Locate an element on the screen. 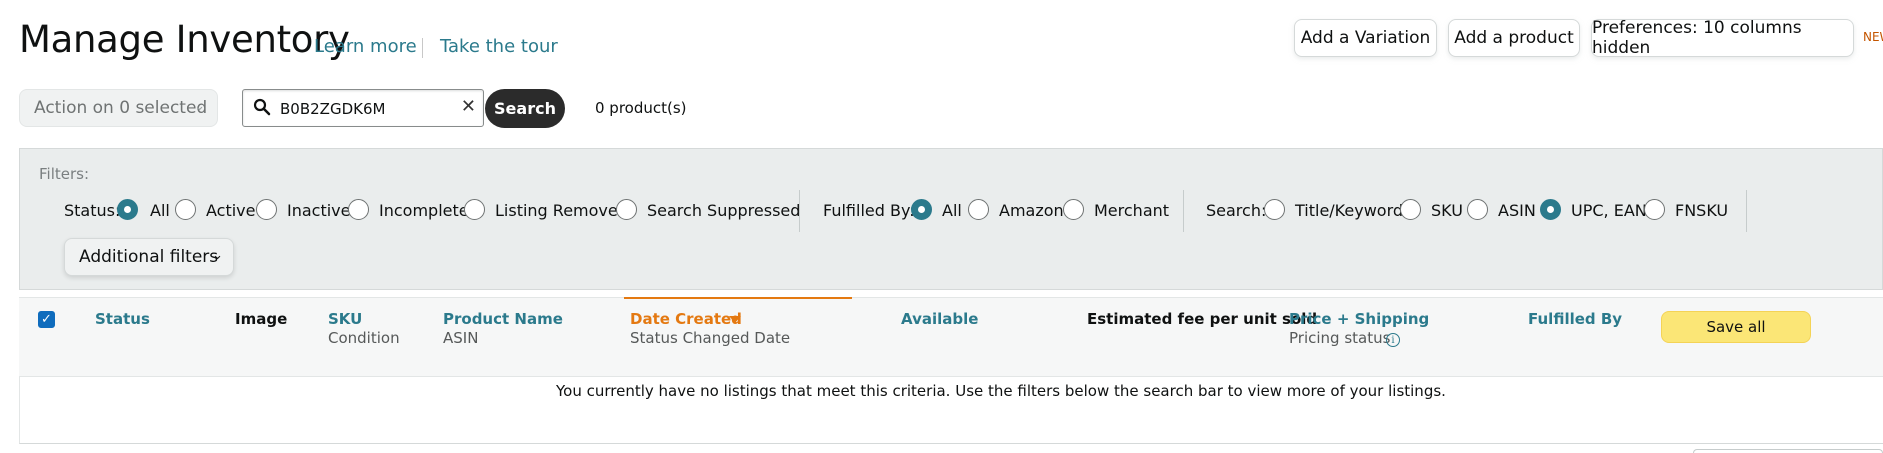 This screenshot has width=1883, height=453. column-subheader-pricing-status: Pricing status is located at coordinates (1340, 338).